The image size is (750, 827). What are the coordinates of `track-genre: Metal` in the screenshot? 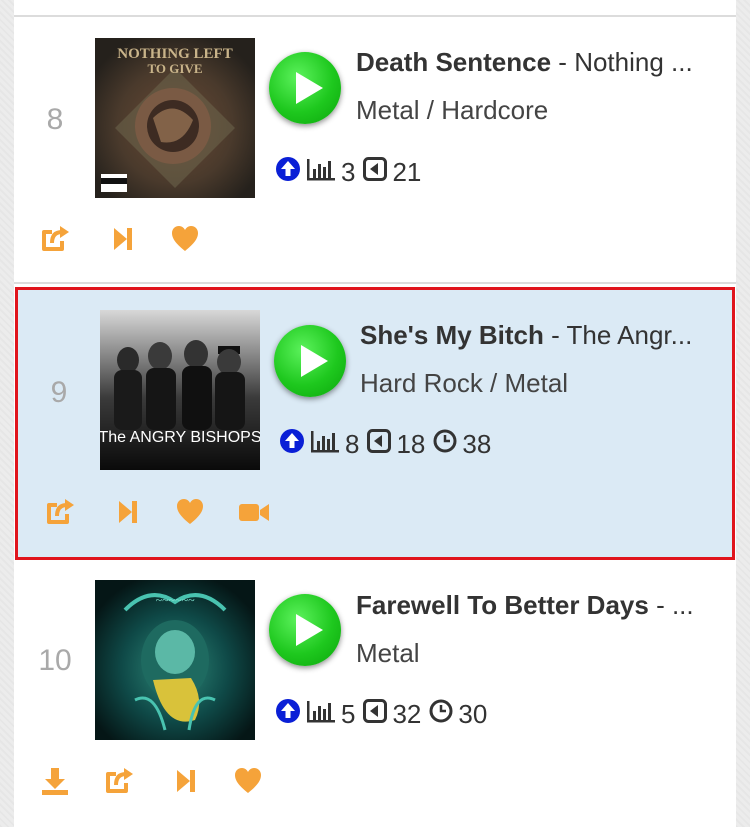 It's located at (388, 653).